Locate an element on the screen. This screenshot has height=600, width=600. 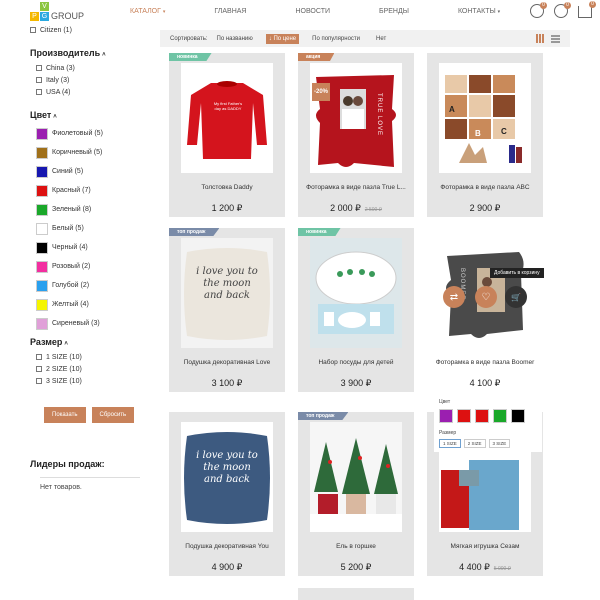
product-card: новинка Набор посуды для детей 3 900 ₽ is located at coordinates (356, 310).